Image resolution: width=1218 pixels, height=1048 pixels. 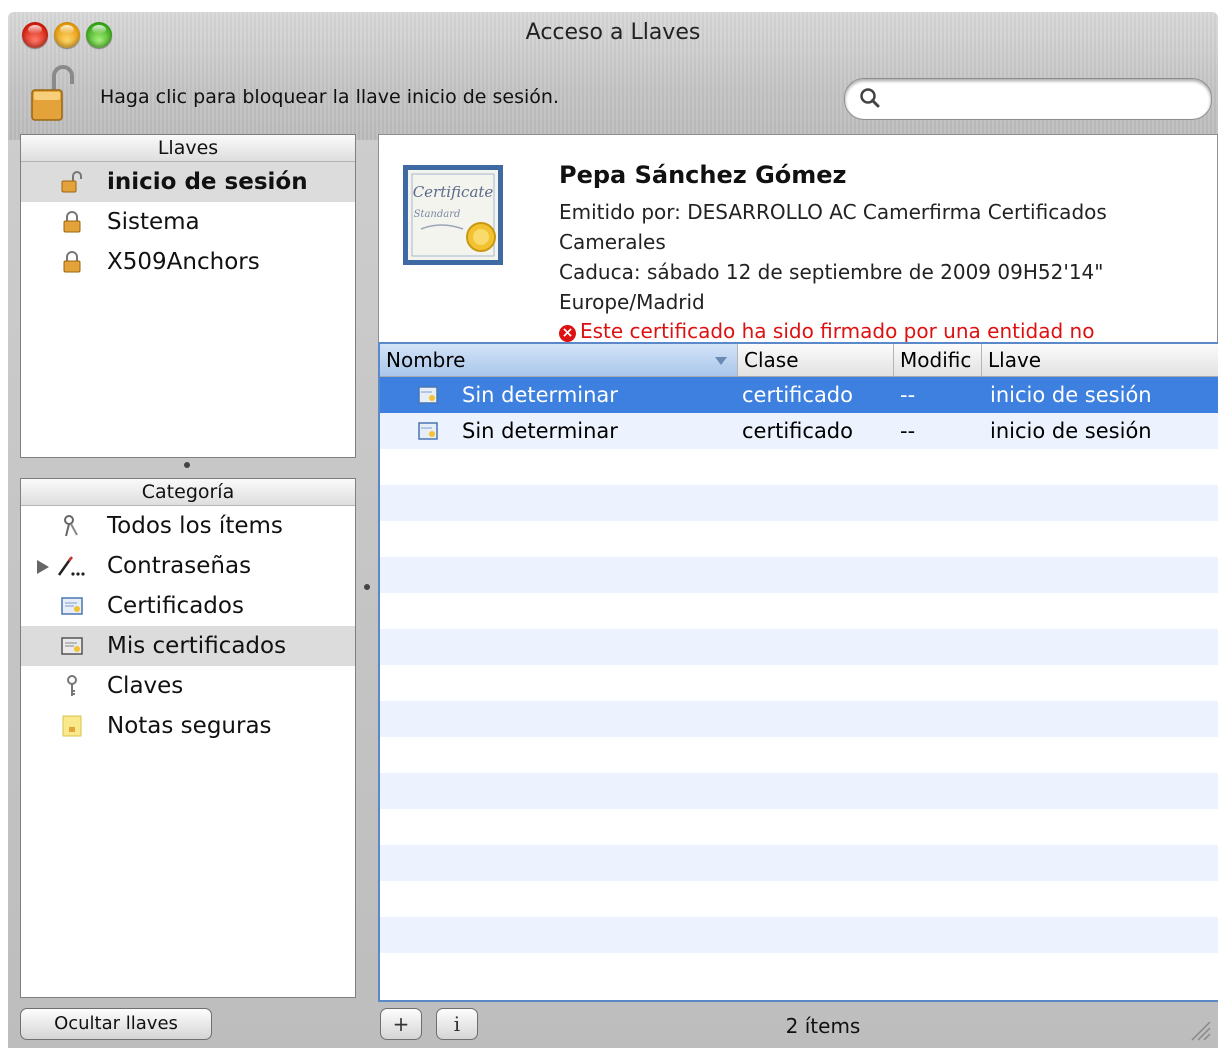 What do you see at coordinates (823, 1026) in the screenshot?
I see `item-count: 2 ítems` at bounding box center [823, 1026].